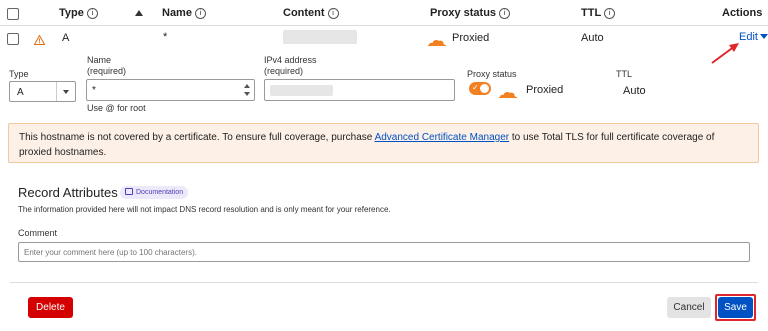 Image resolution: width=768 pixels, height=331 pixels. Describe the element at coordinates (634, 91) in the screenshot. I see `ttl-value: Auto` at that location.